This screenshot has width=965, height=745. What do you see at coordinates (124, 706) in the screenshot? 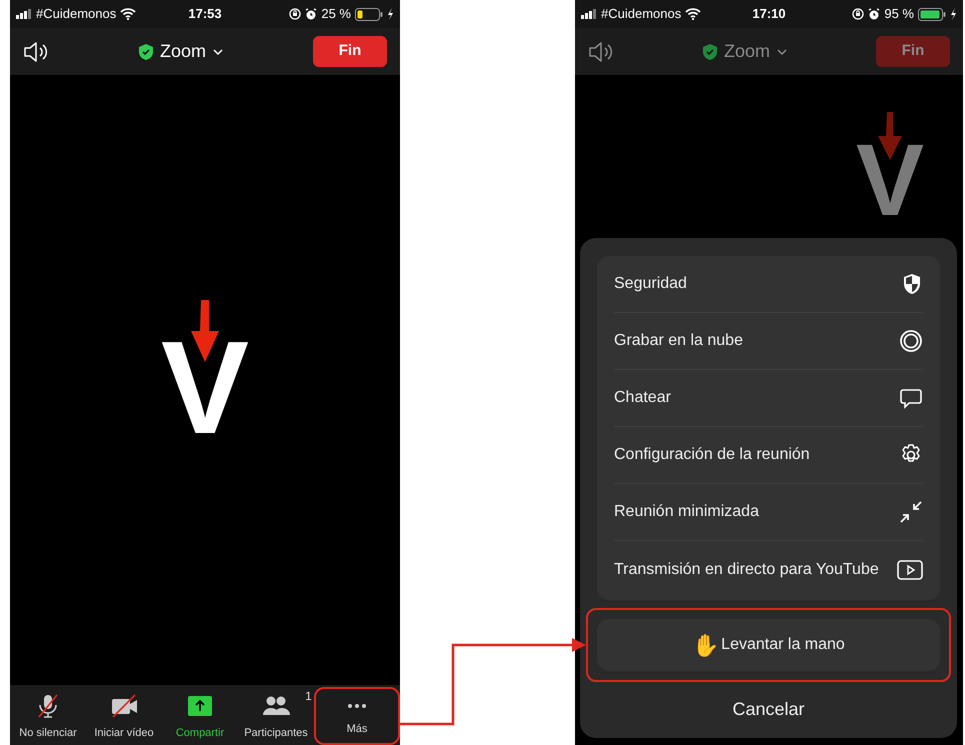
I see `crossed-camera-icon` at bounding box center [124, 706].